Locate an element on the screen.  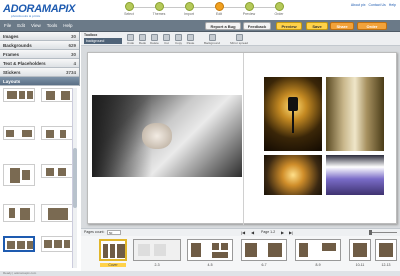
pages-count-label: Pages count: is located at coordinates (94, 232).